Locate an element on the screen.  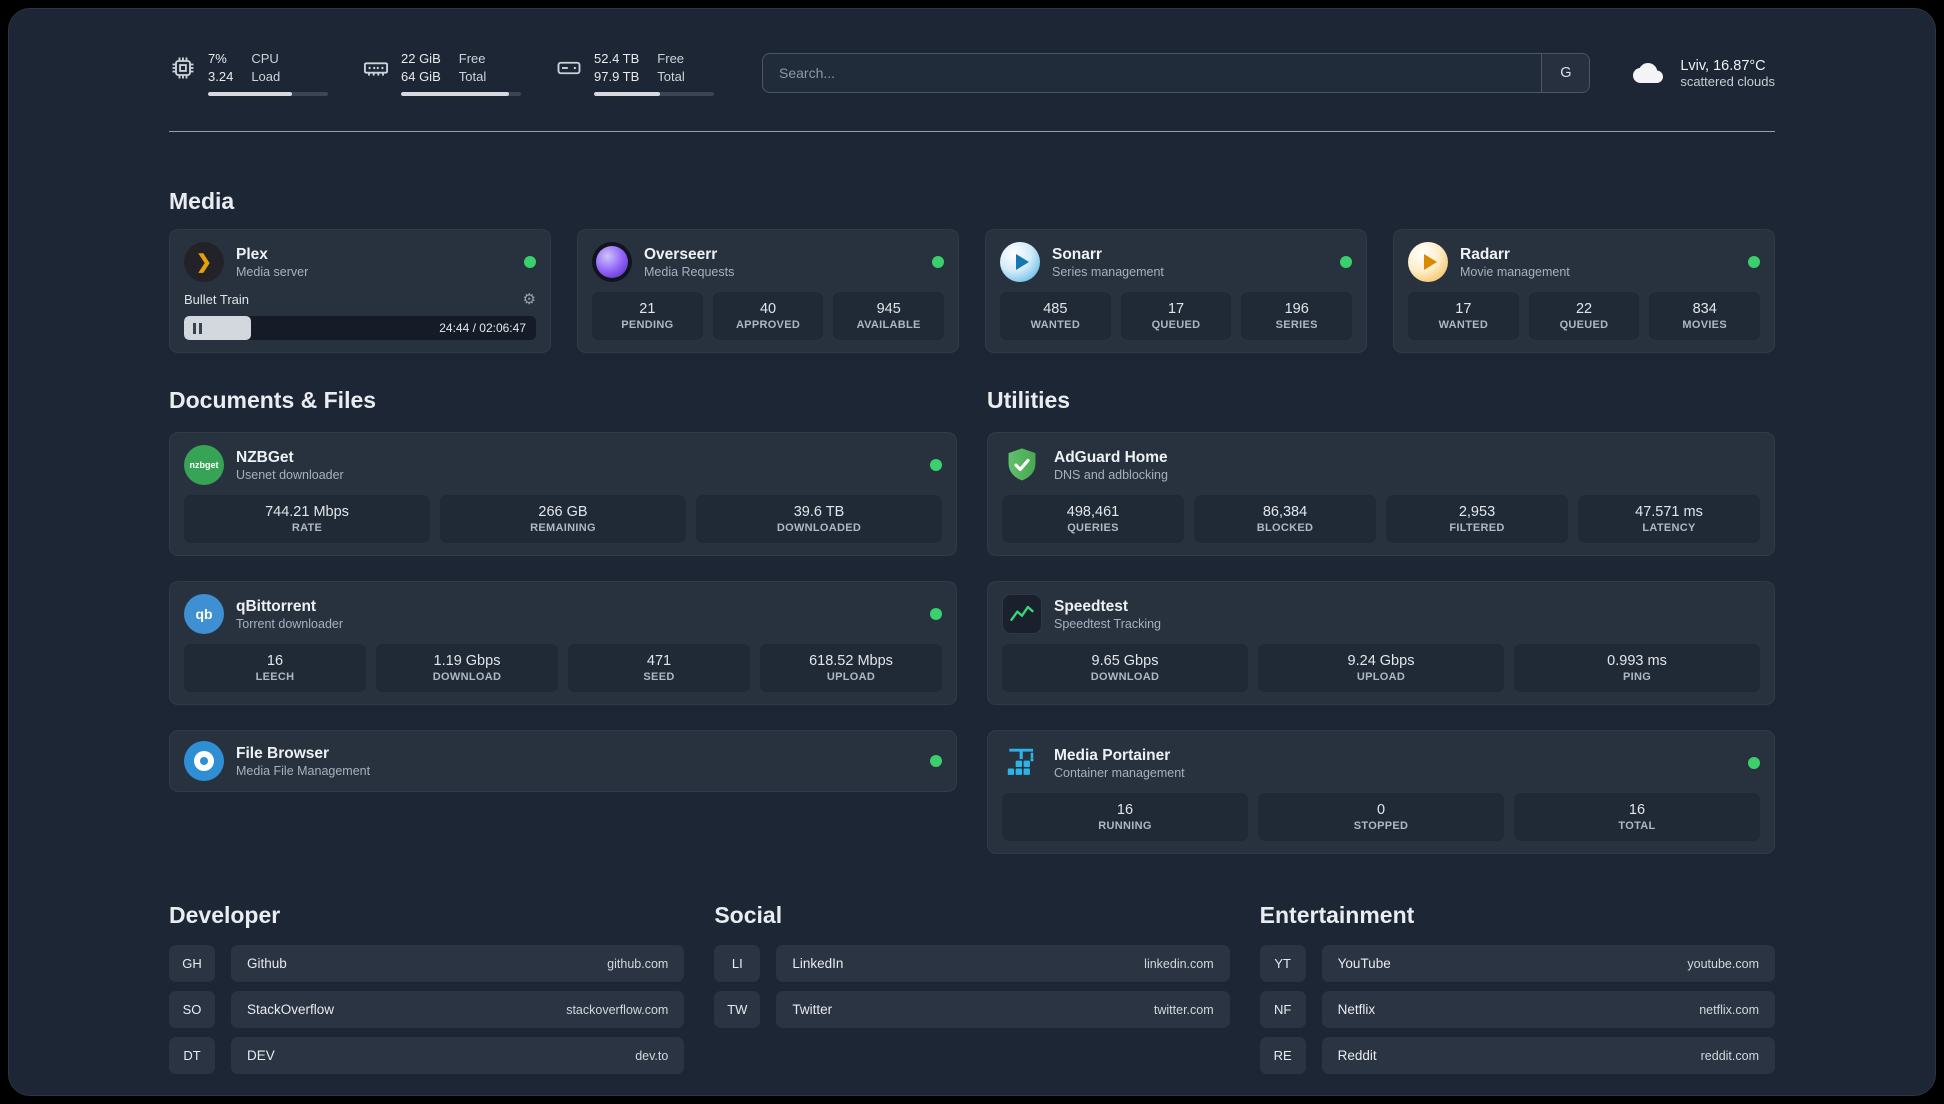
app-card-filebrowser: File Browser Media File Management is located at coordinates (563, 761).